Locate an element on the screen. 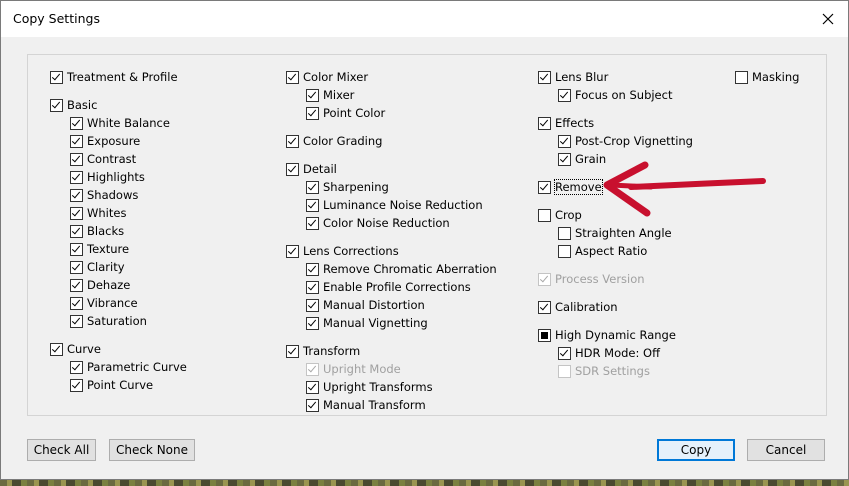  transform-item-checkbox: Manual Transform is located at coordinates (366, 405).